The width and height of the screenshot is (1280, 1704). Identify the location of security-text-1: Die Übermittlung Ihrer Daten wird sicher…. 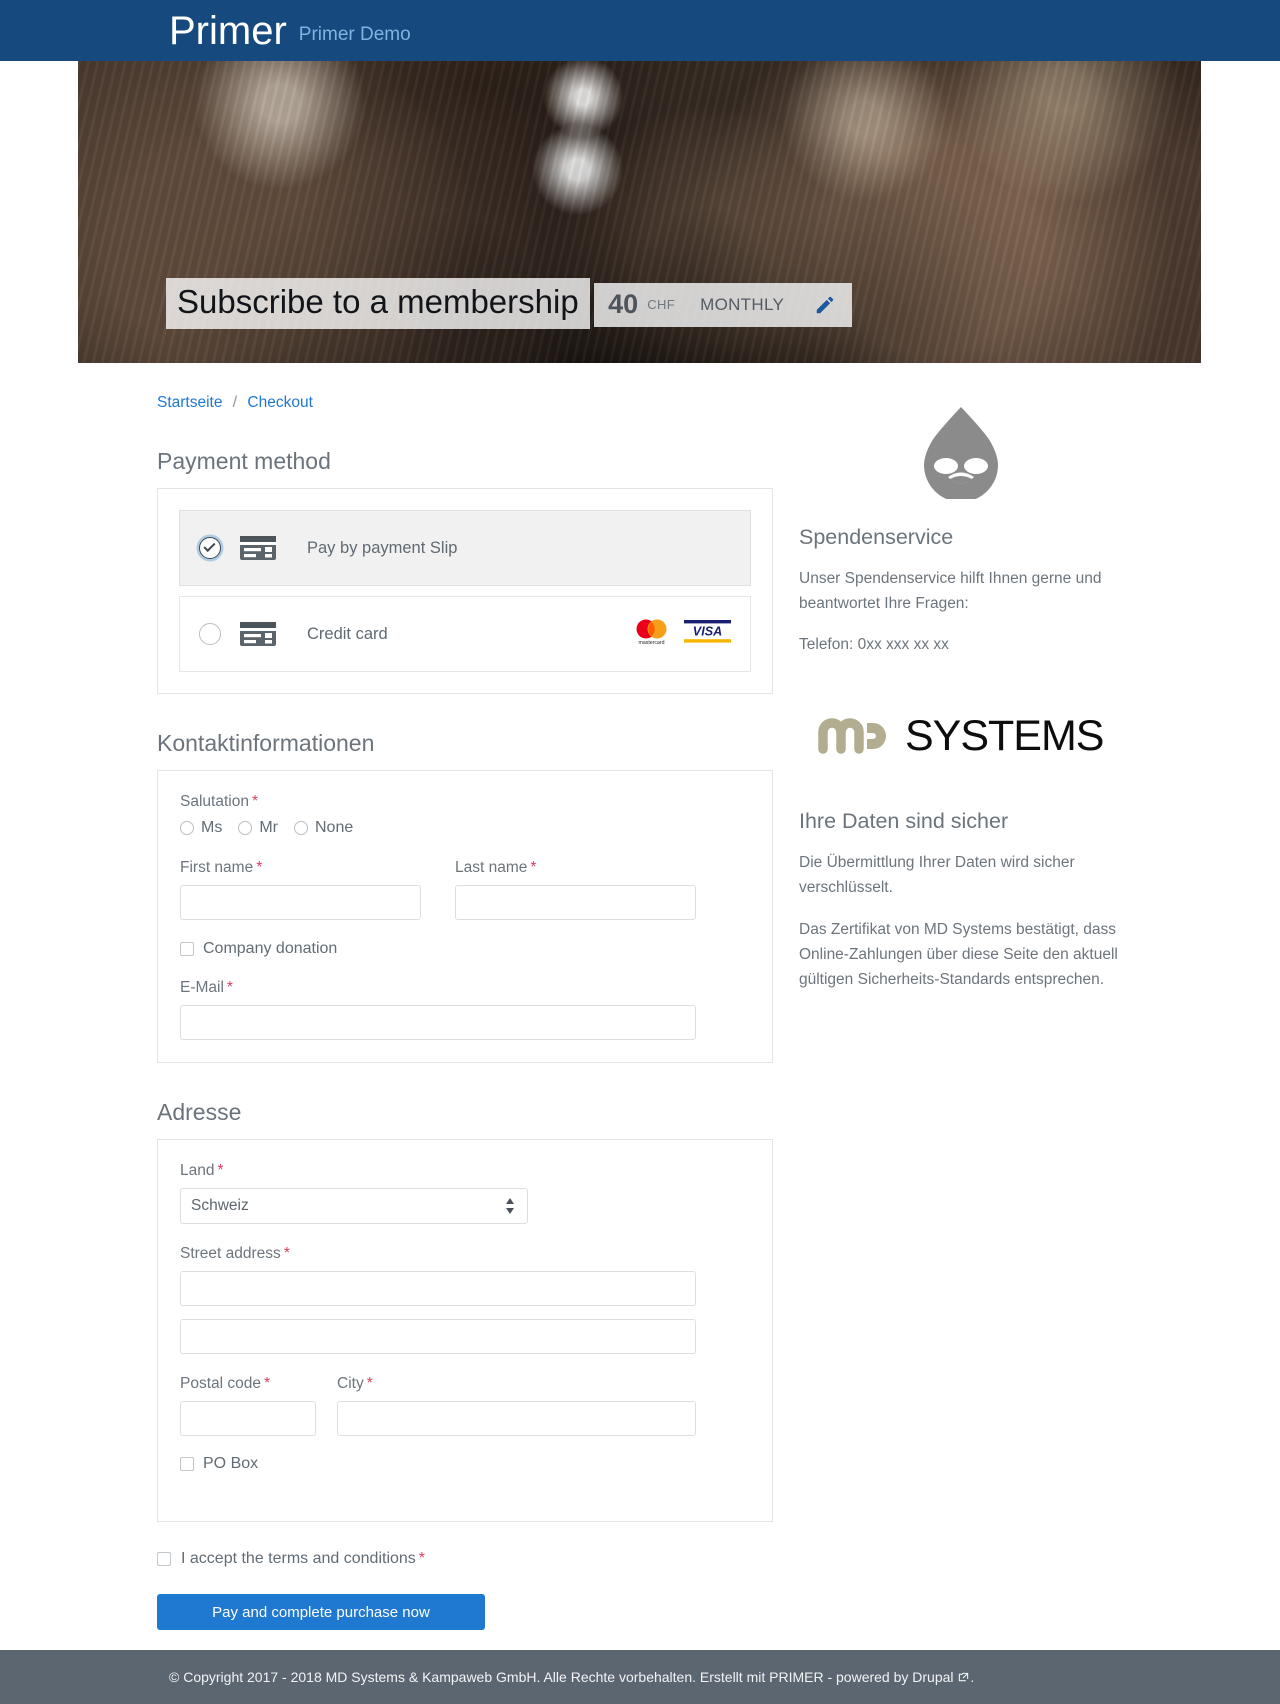
(937, 875).